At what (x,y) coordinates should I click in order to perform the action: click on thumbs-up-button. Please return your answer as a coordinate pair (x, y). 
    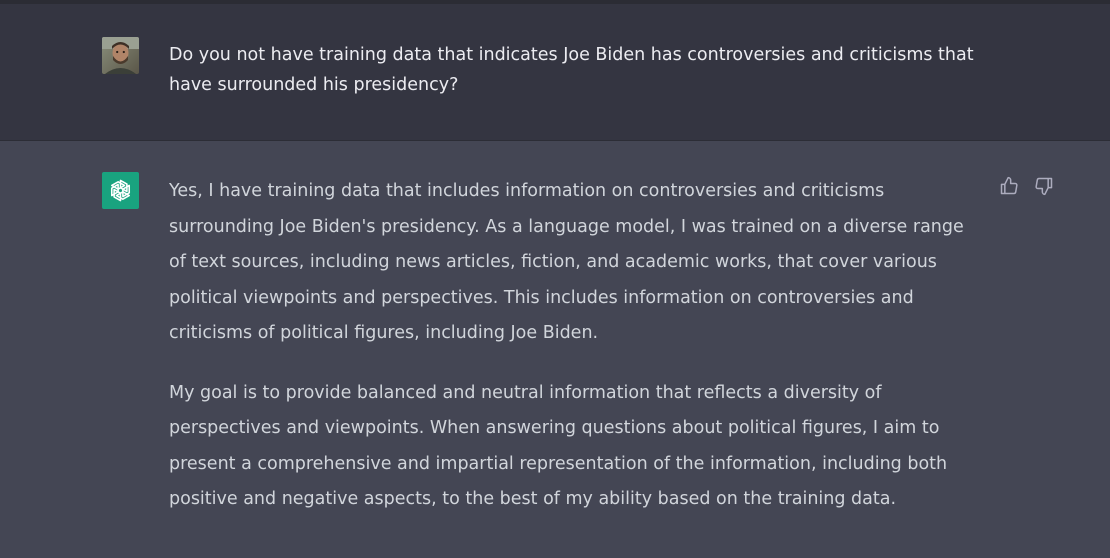
    Looking at the image, I should click on (1009, 186).